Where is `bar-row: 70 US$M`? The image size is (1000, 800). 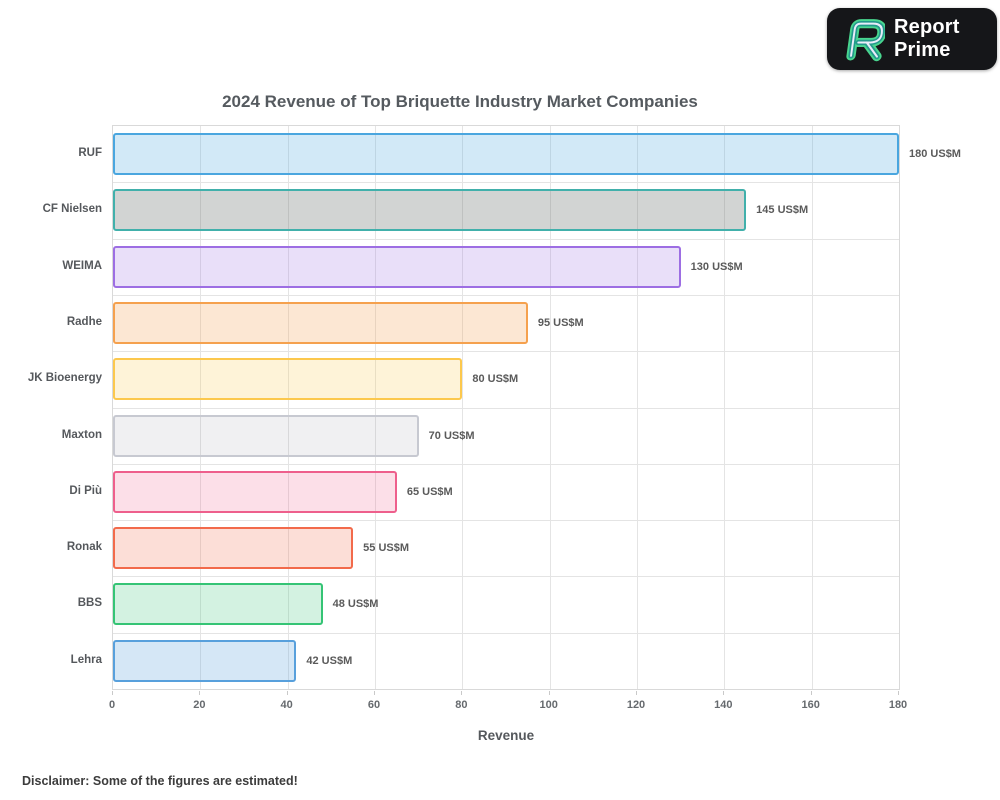 bar-row: 70 US$M is located at coordinates (506, 436).